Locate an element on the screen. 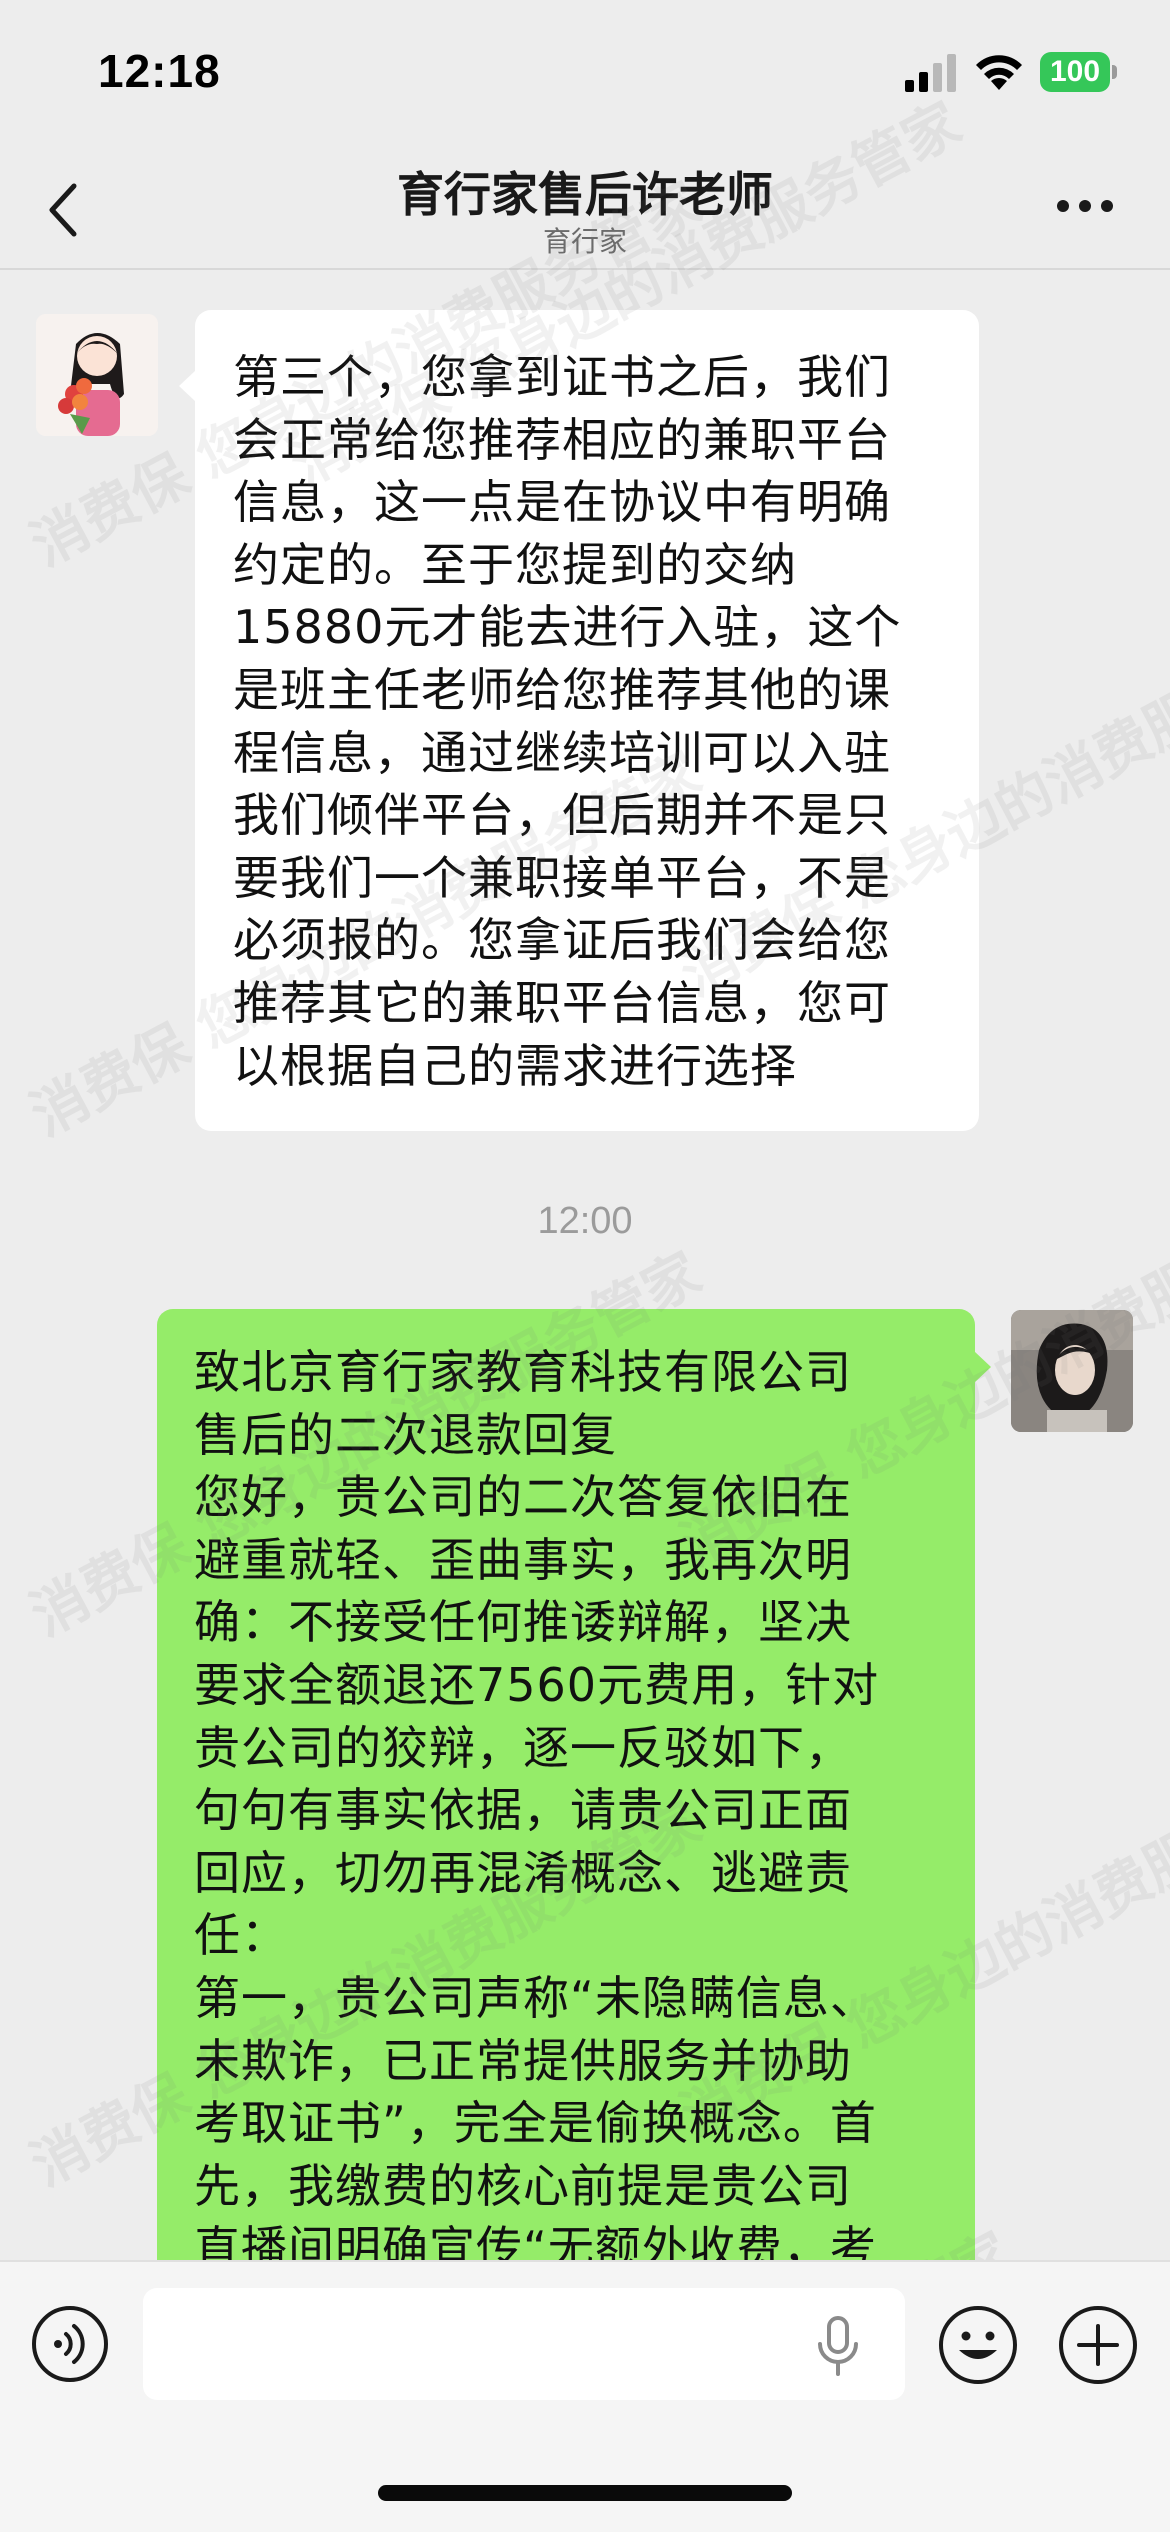 The height and width of the screenshot is (2532, 1170). emoji-icon is located at coordinates (978, 2345).